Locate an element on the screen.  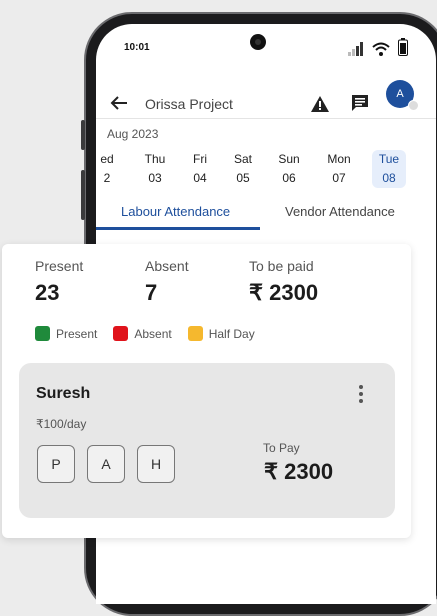
day-number: 08 is located at coordinates (389, 178).